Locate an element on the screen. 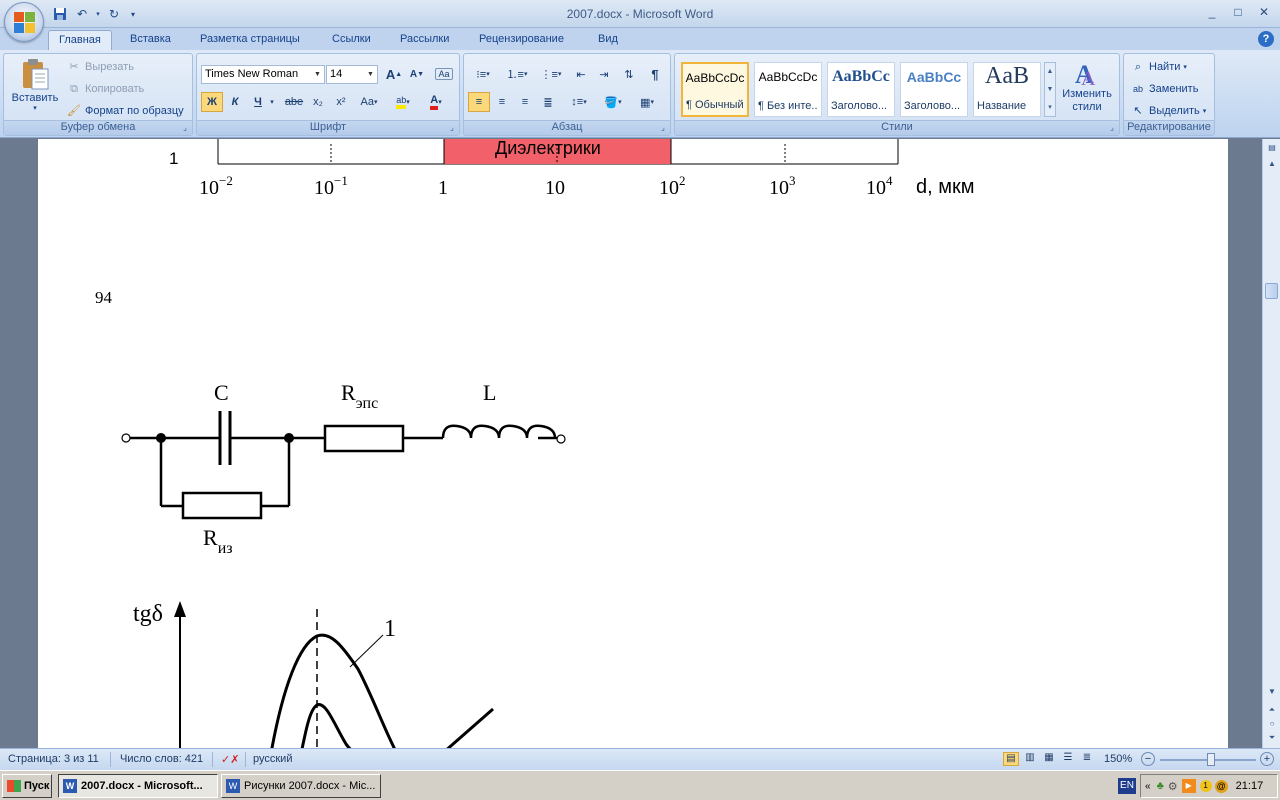 This screenshot has height=800, width=1280. tab-references: Ссылки is located at coordinates (351, 40).